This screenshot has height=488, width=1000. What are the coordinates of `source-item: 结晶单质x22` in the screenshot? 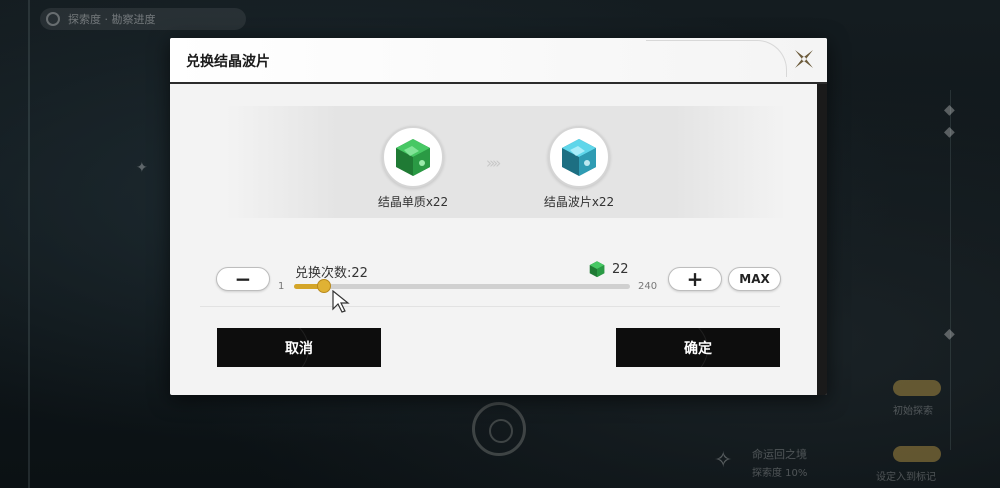 It's located at (413, 168).